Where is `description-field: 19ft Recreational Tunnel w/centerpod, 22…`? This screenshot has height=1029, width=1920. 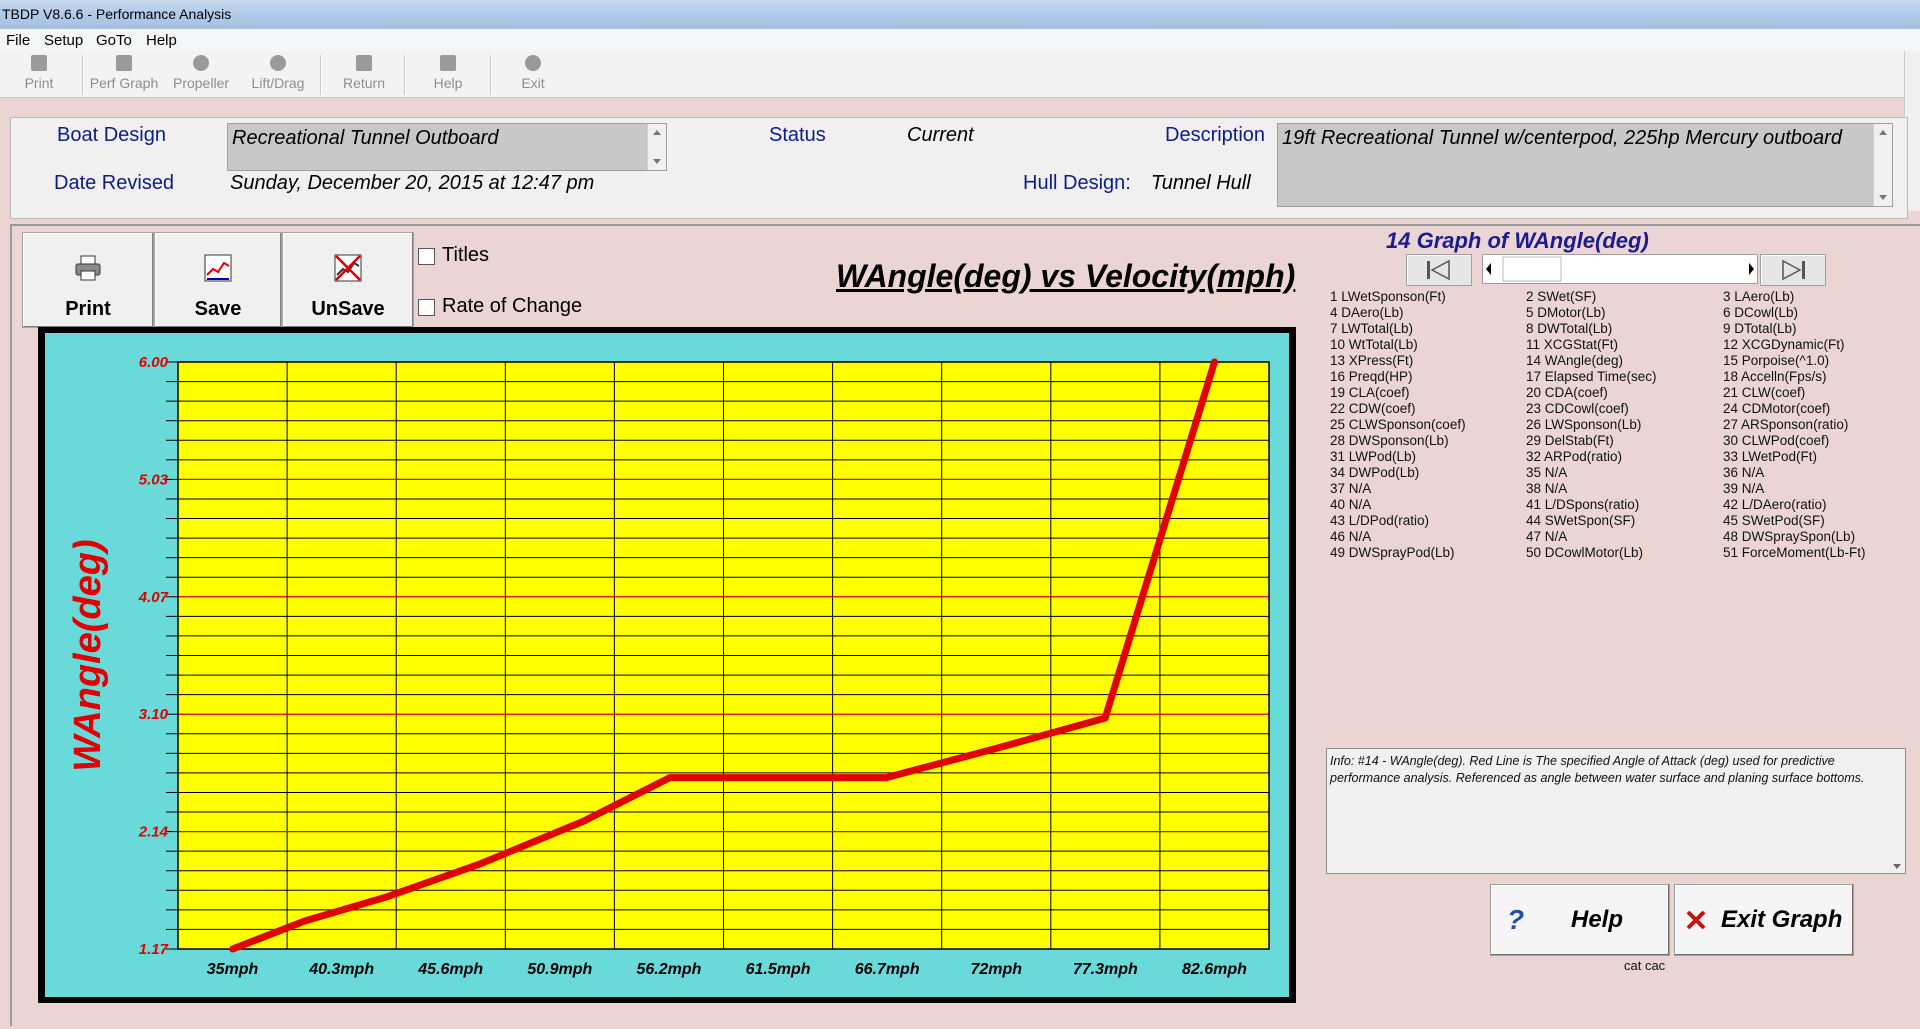
description-field: 19ft Recreational Tunnel w/centerpod, 22… is located at coordinates (1585, 165).